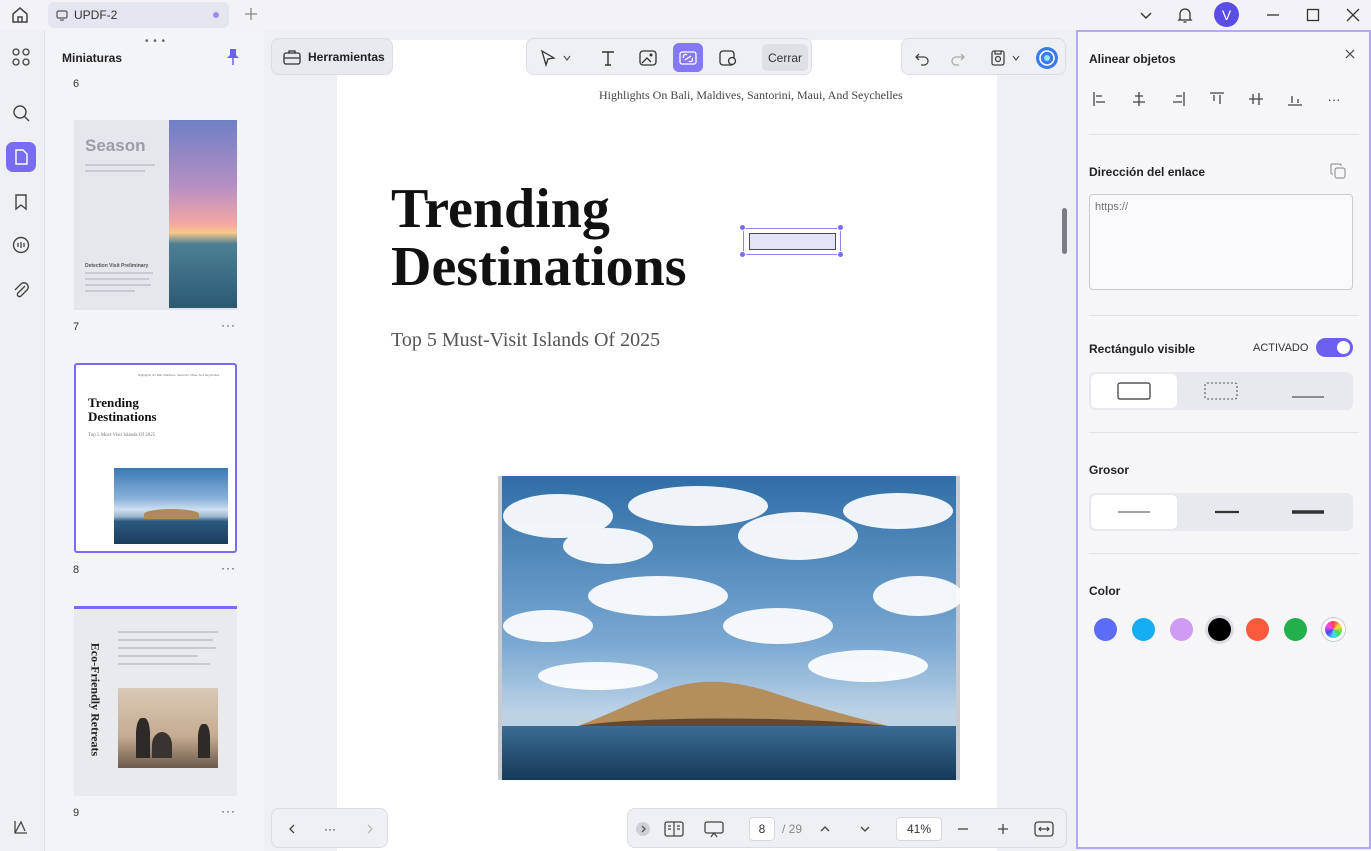 The height and width of the screenshot is (851, 1371). I want to click on page-title-line-1: Trending, so click(500, 209).